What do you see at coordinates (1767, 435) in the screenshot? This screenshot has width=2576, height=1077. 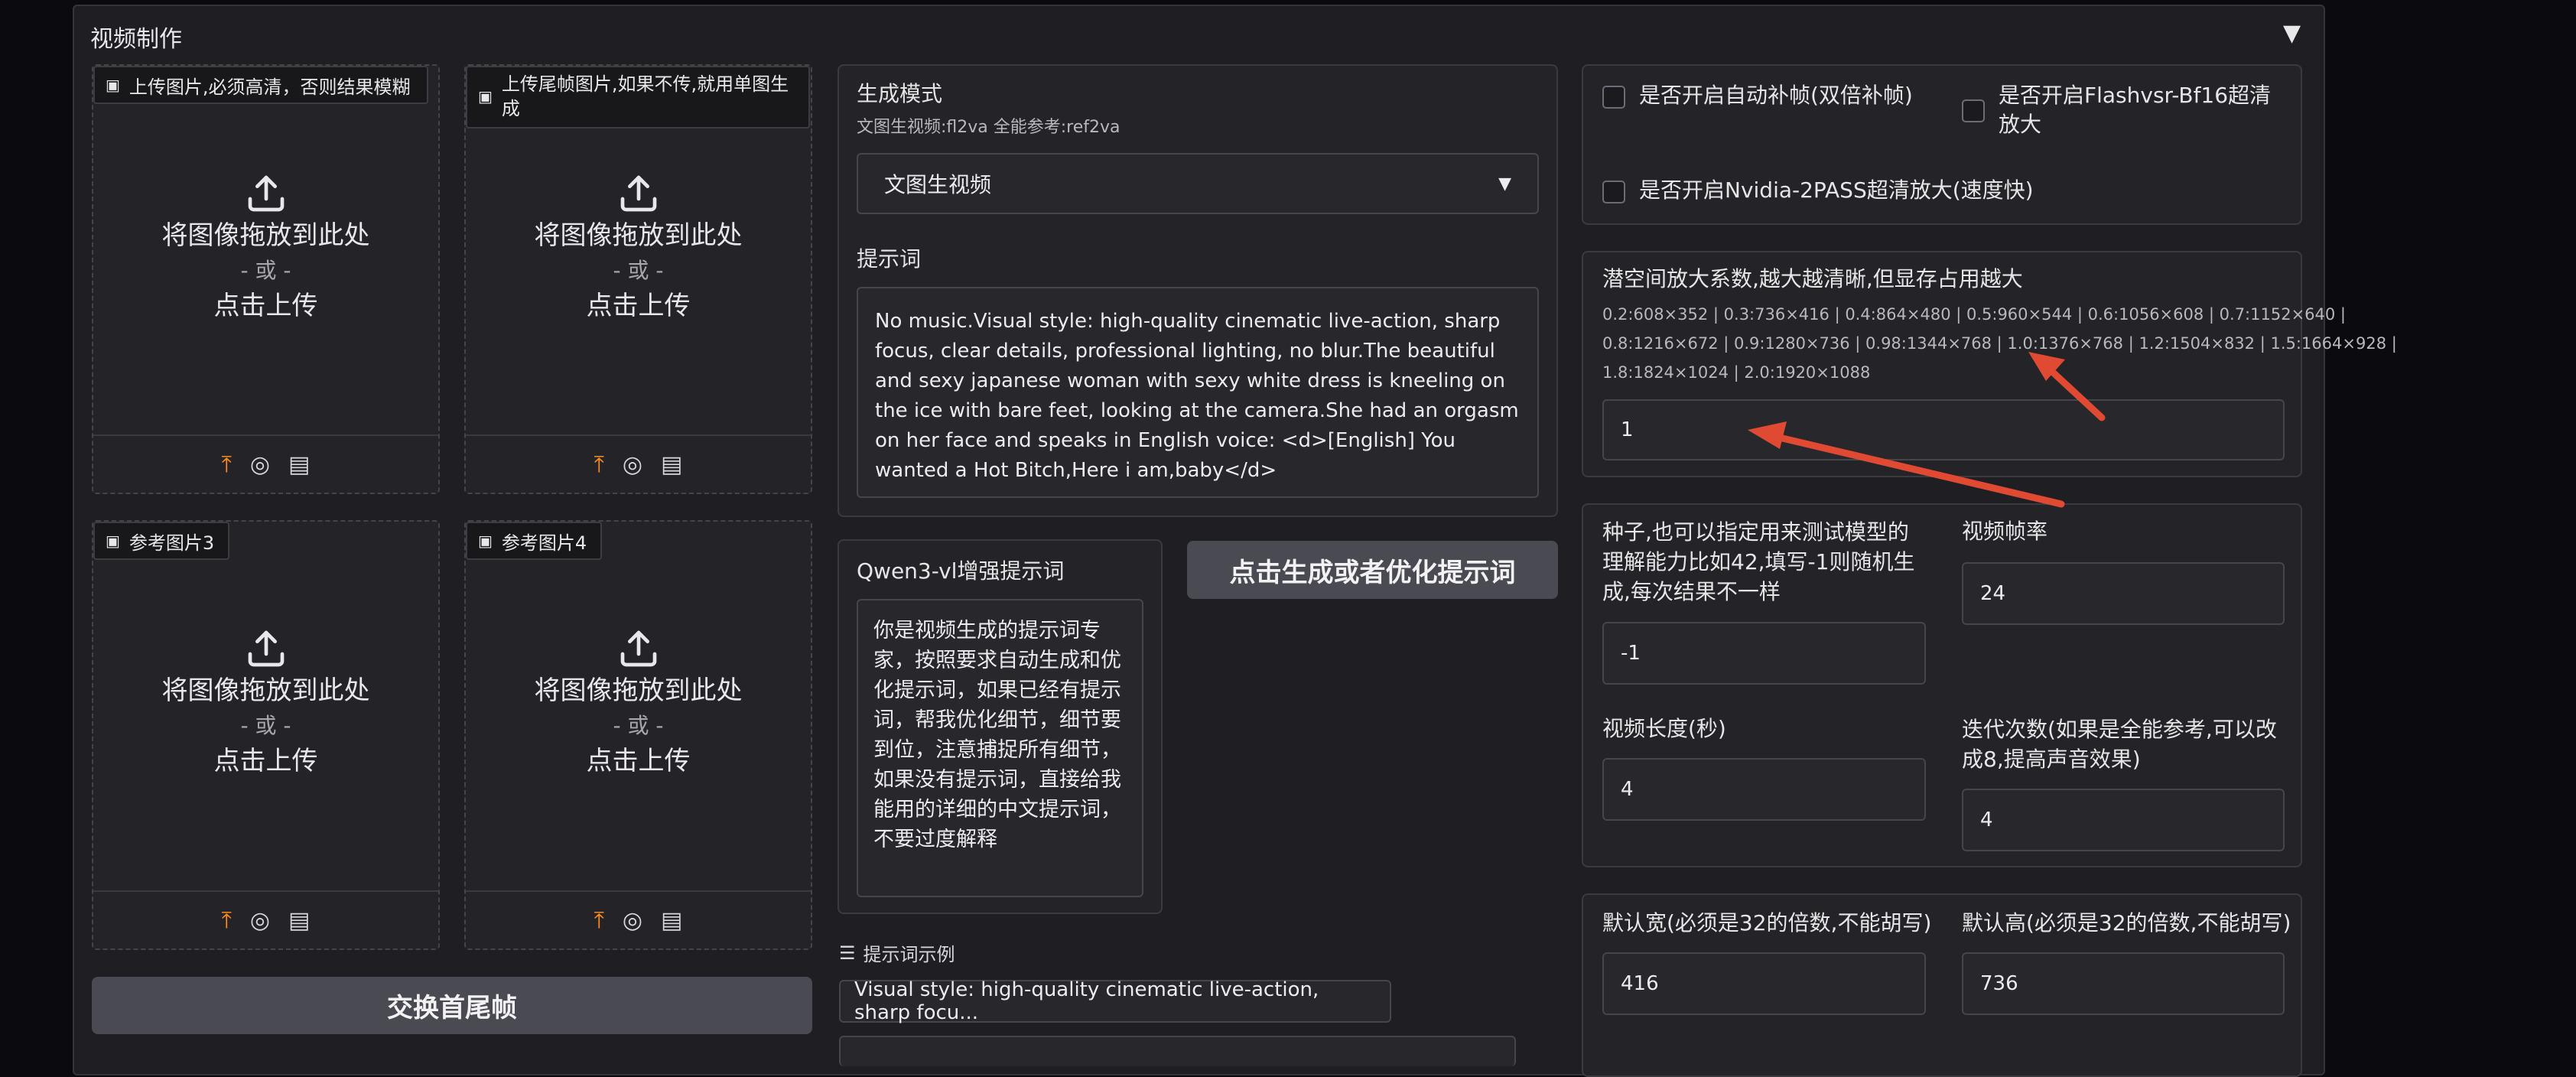 I see `arrowhead-icon` at bounding box center [1767, 435].